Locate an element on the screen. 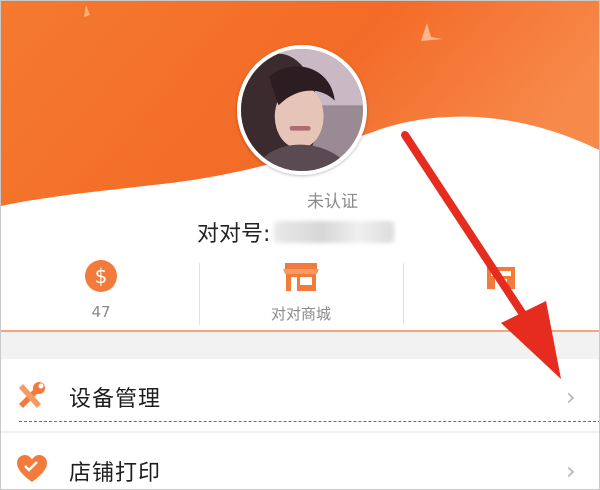  shop-icon is located at coordinates (301, 277).